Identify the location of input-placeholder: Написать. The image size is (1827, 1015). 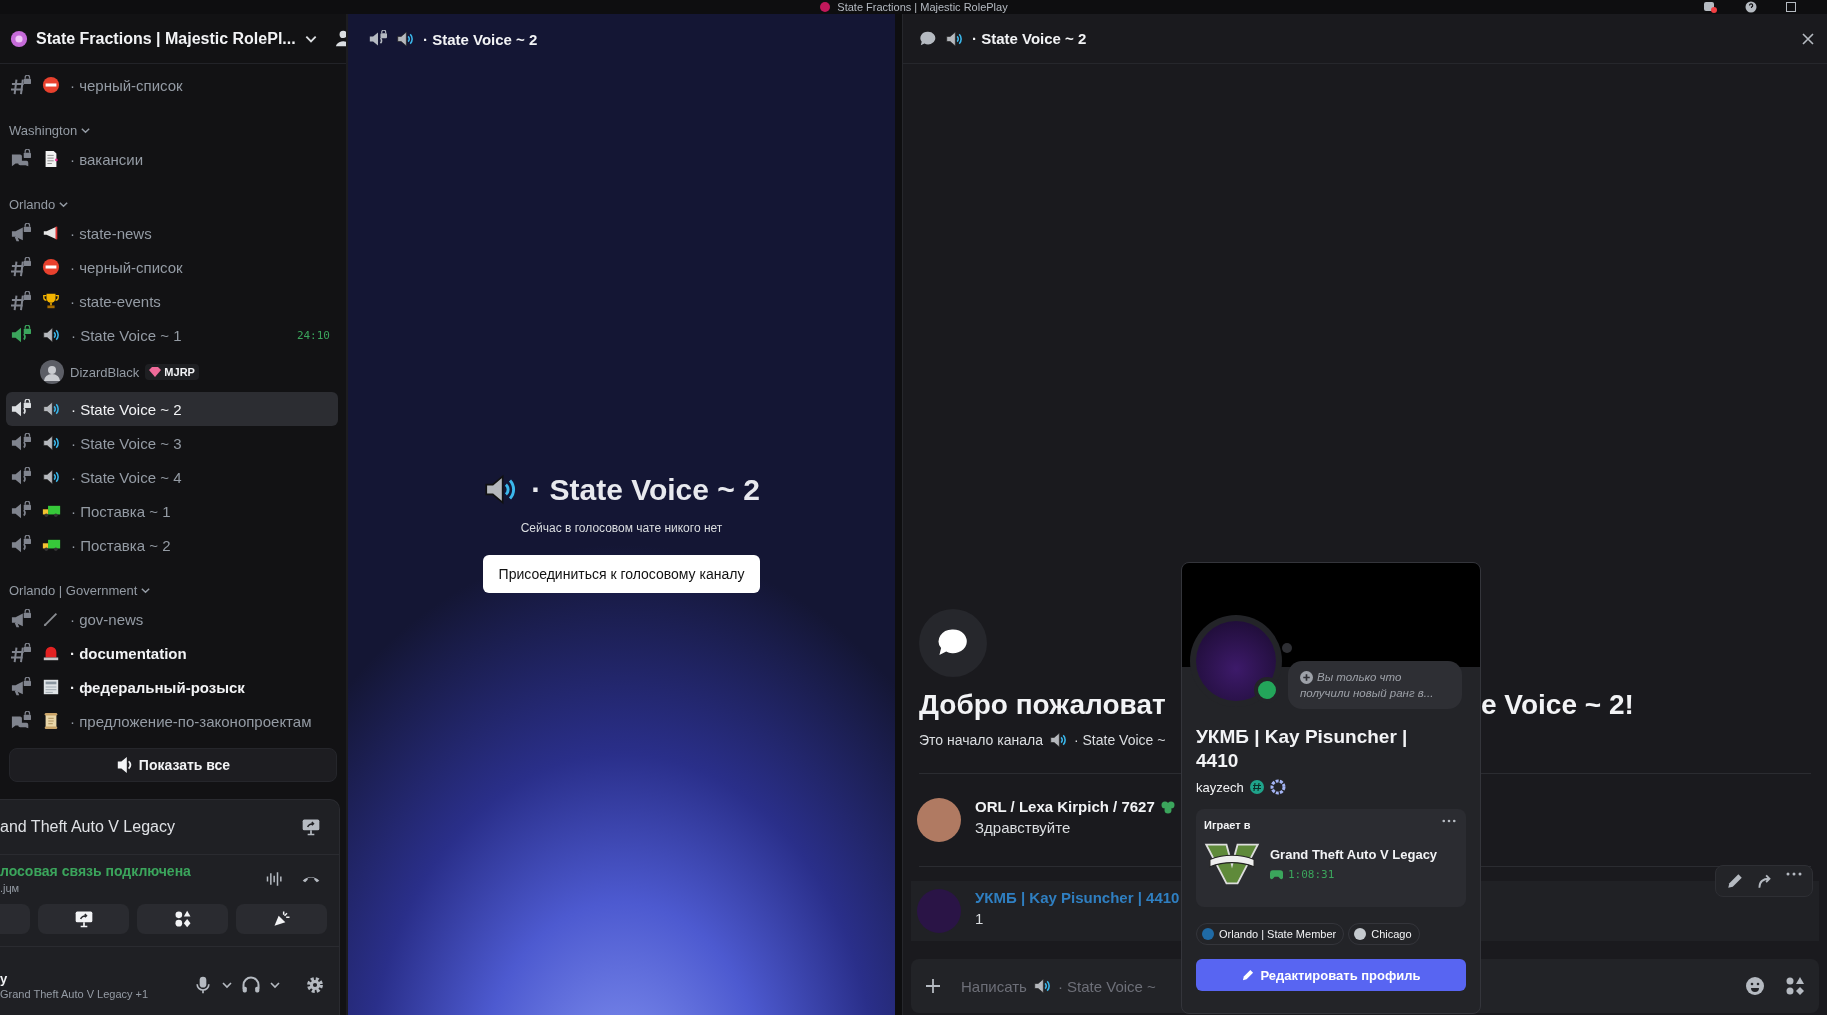
(994, 986).